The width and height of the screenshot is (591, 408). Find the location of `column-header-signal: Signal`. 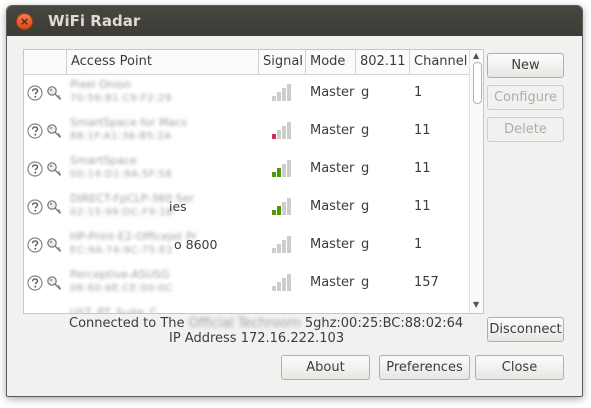

column-header-signal: Signal is located at coordinates (281, 62).